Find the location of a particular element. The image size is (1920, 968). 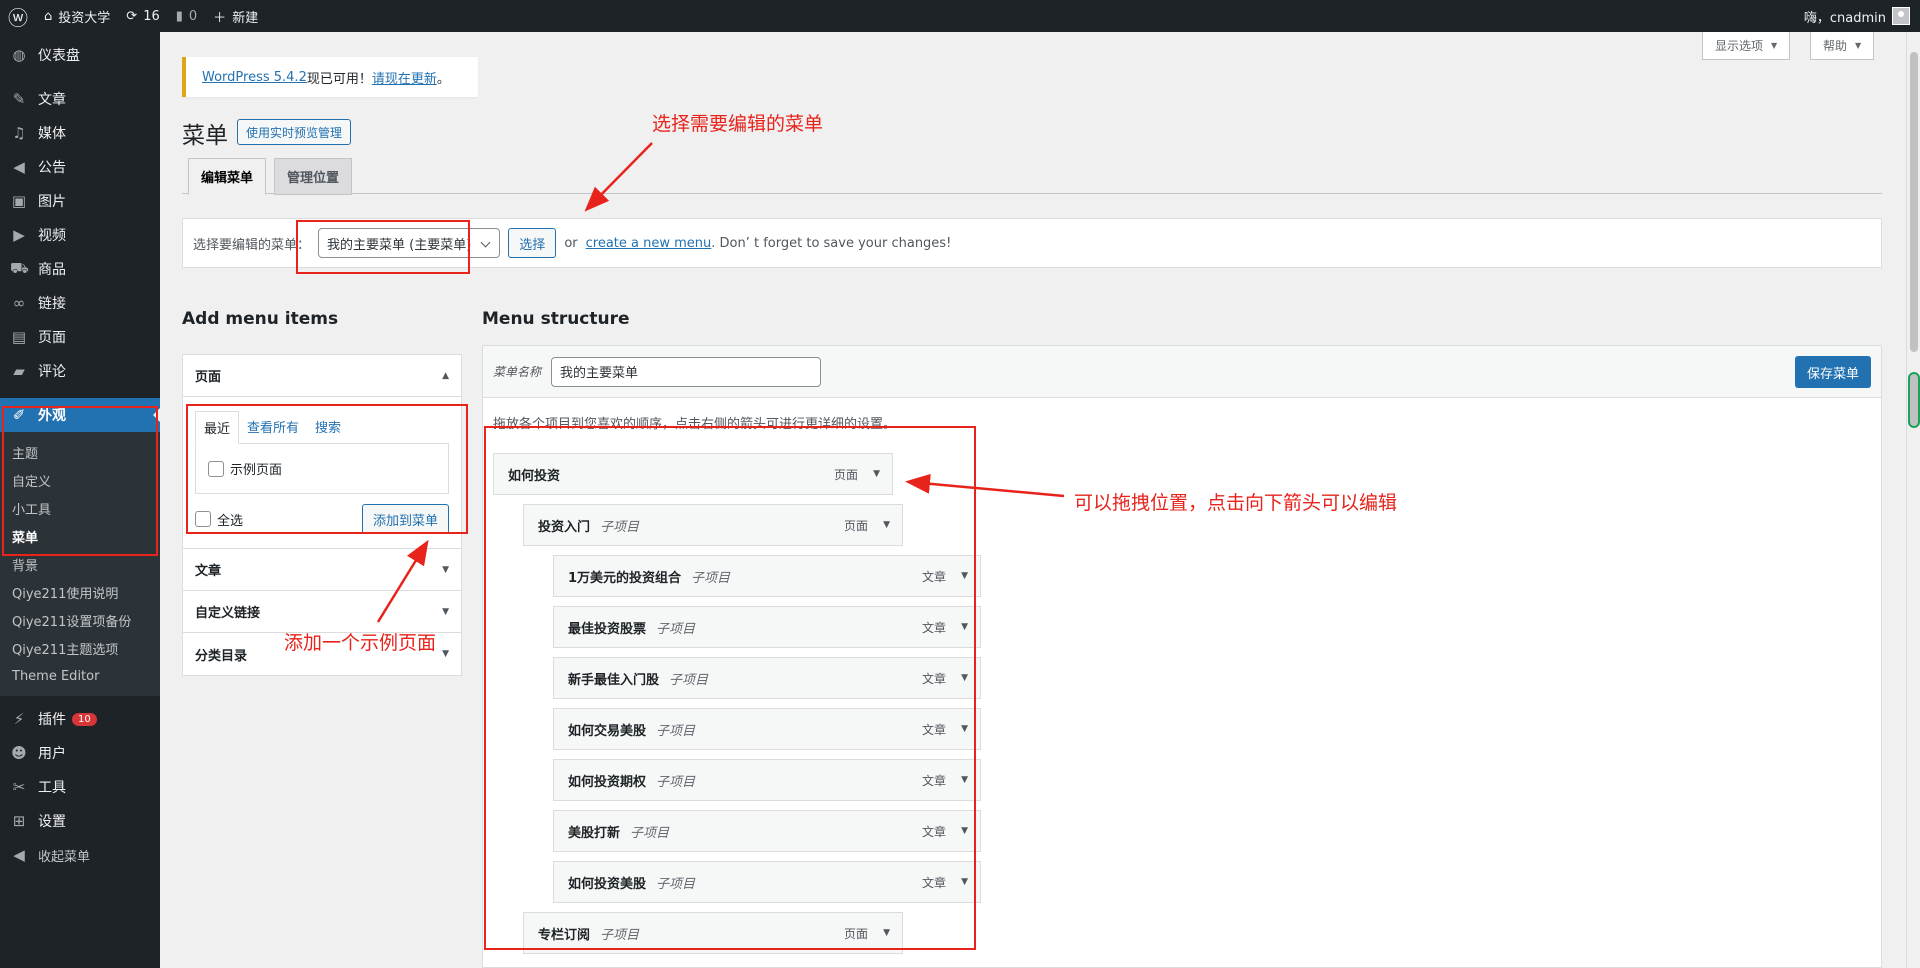

user-icon: ☻ is located at coordinates (19, 753).